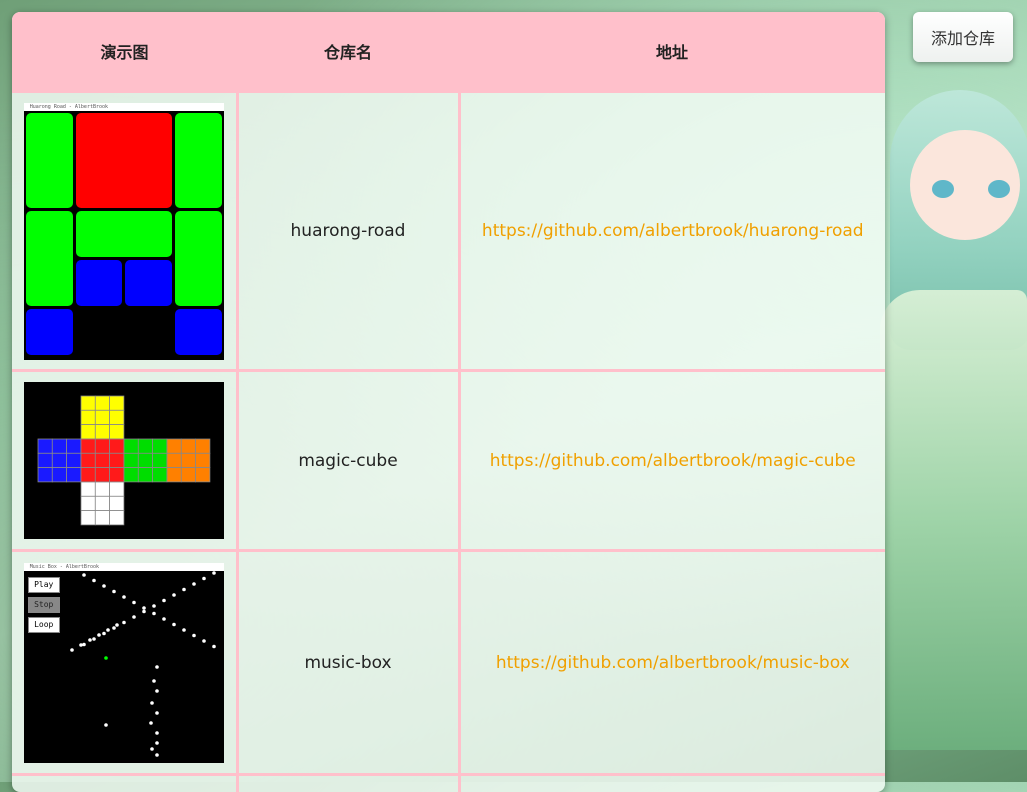 The image size is (1027, 792). I want to click on repo-url-cell: https://github.com/albertbrook/music-box, so click(672, 663).